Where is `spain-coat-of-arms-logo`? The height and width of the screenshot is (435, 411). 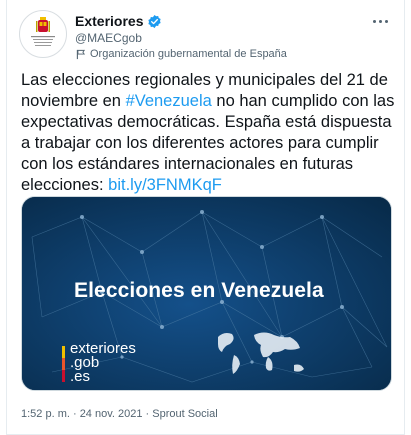 spain-coat-of-arms-logo is located at coordinates (43, 31).